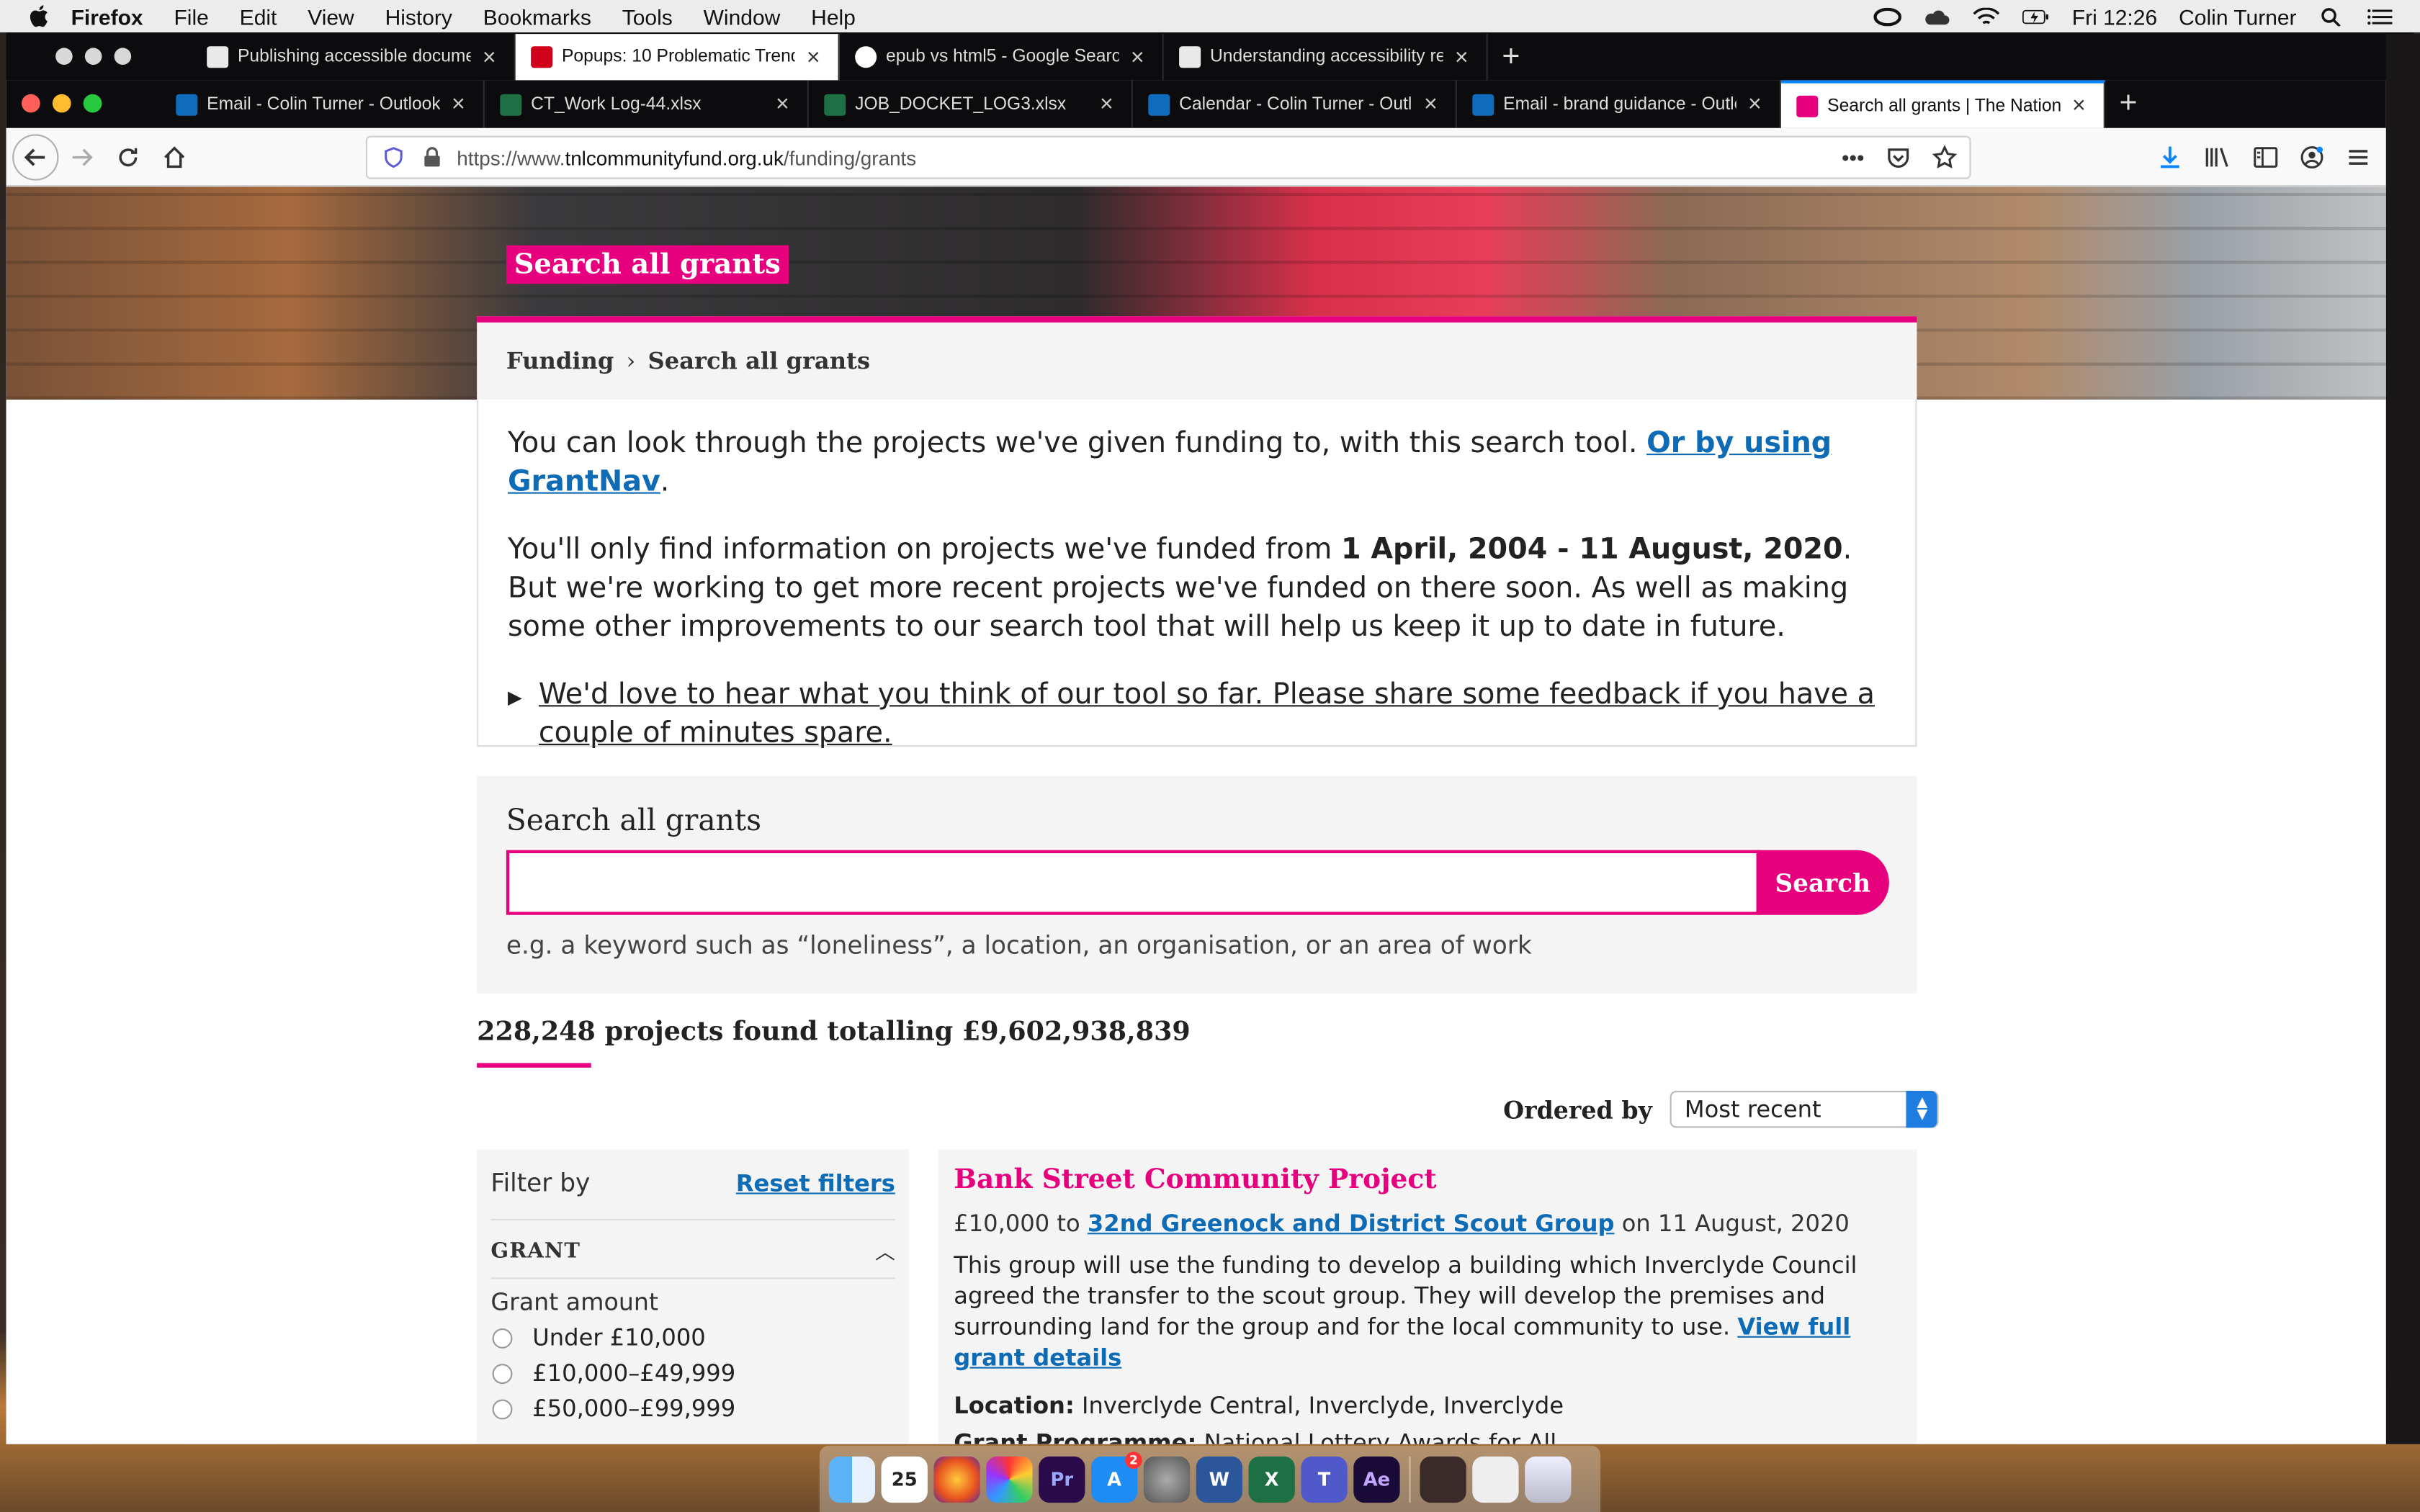  What do you see at coordinates (1853, 157) in the screenshot?
I see `page-actions-icon: •••` at bounding box center [1853, 157].